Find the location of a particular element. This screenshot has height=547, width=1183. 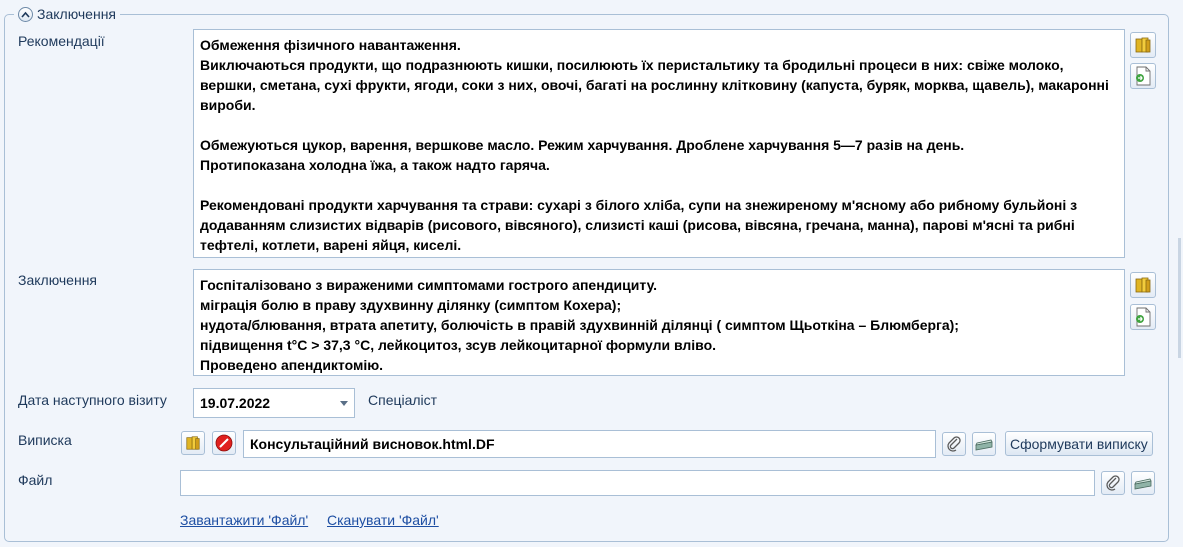

generate-extract-button: Сформувати виписку is located at coordinates (1079, 443).